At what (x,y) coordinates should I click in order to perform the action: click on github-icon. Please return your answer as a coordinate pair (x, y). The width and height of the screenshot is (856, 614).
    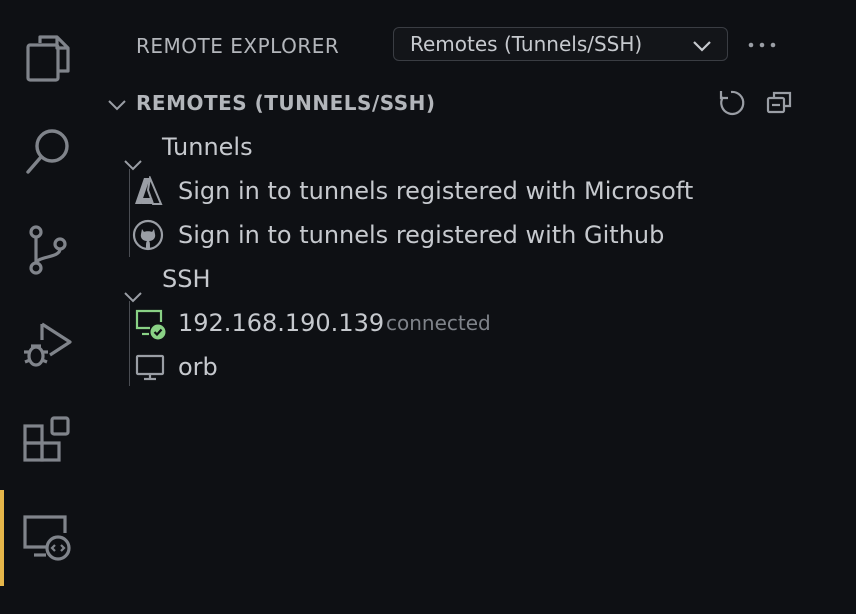
    Looking at the image, I should click on (148, 235).